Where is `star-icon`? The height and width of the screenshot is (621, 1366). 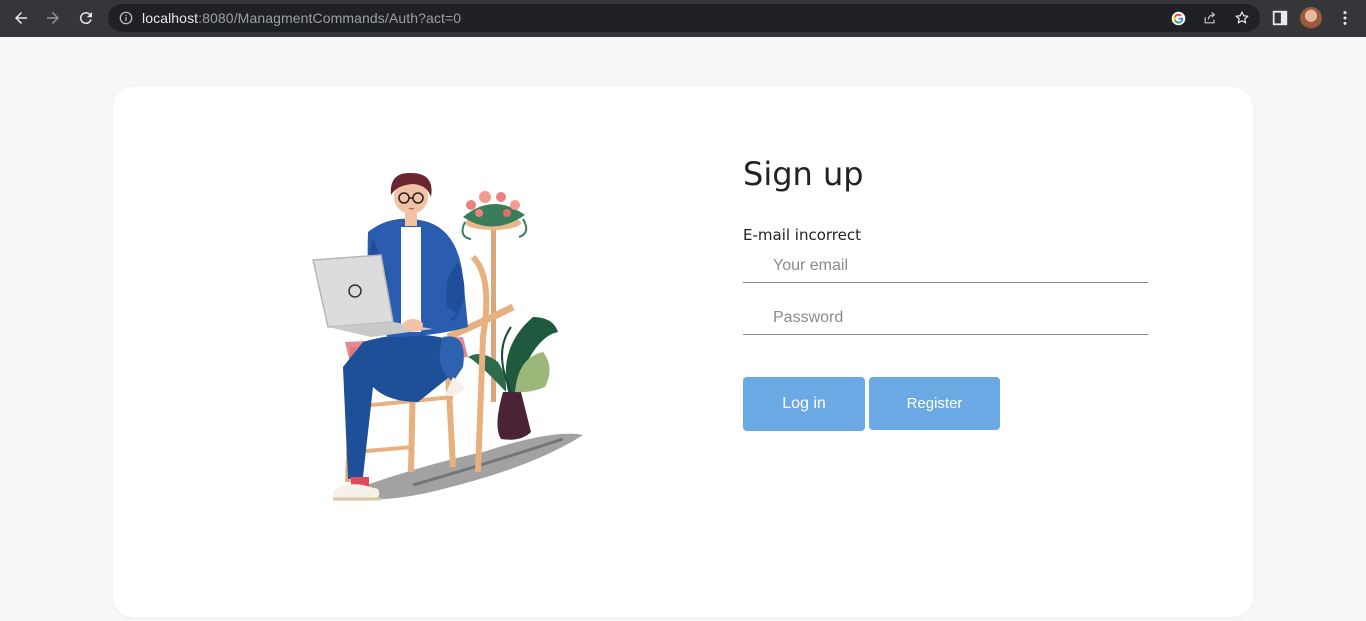
star-icon is located at coordinates (1242, 18).